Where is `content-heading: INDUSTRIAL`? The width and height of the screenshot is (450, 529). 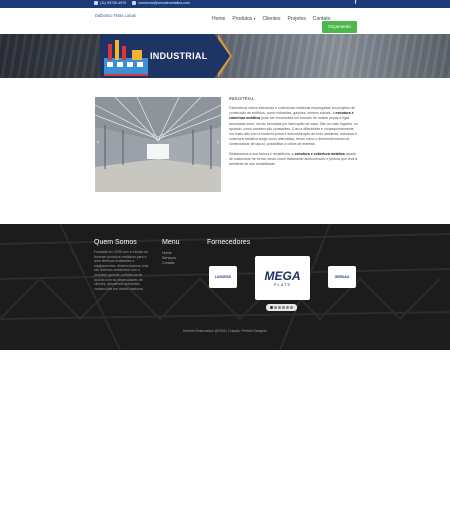 content-heading: INDUSTRIAL is located at coordinates (241, 98).